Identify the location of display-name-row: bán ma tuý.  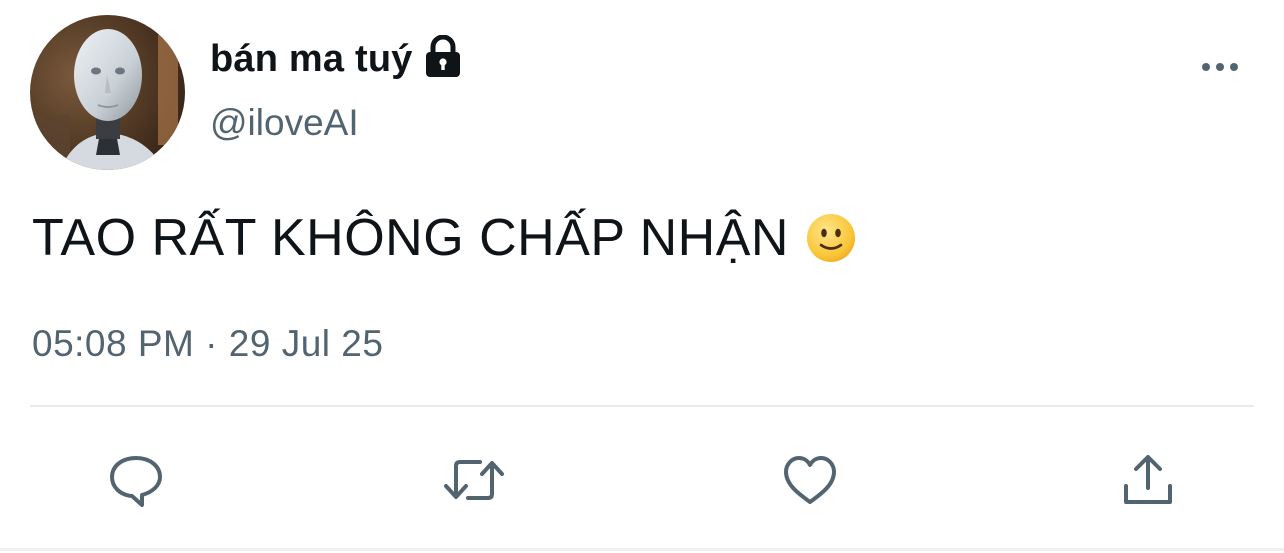
(336, 58).